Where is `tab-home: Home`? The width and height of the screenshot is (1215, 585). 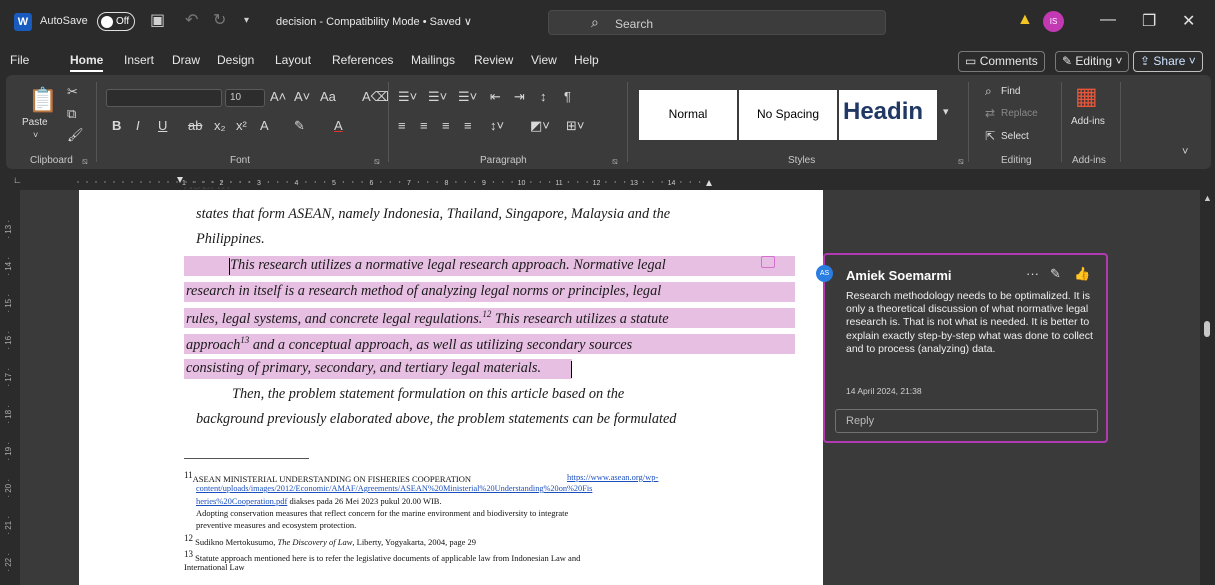 tab-home: Home is located at coordinates (87, 62).